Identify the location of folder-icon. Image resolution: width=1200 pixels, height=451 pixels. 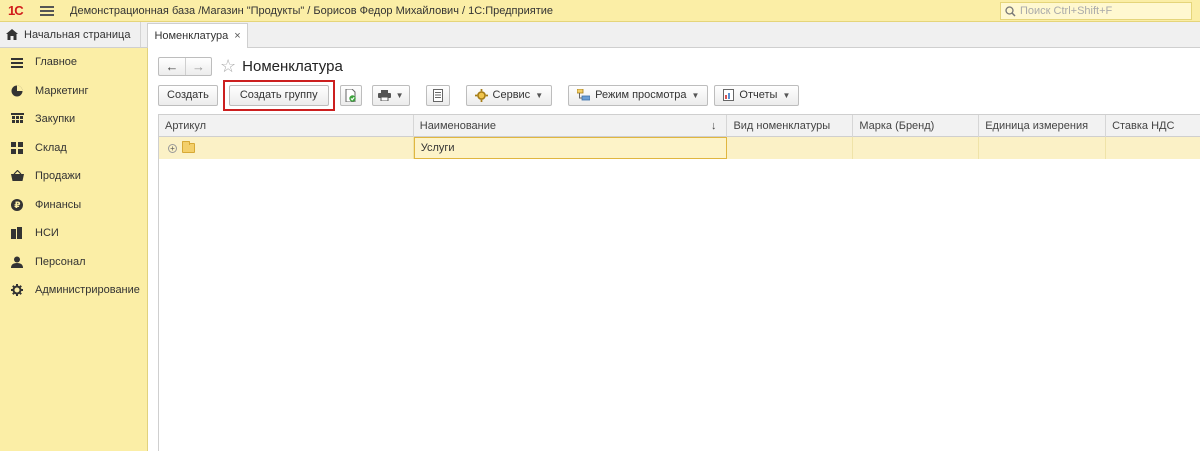
(188, 147).